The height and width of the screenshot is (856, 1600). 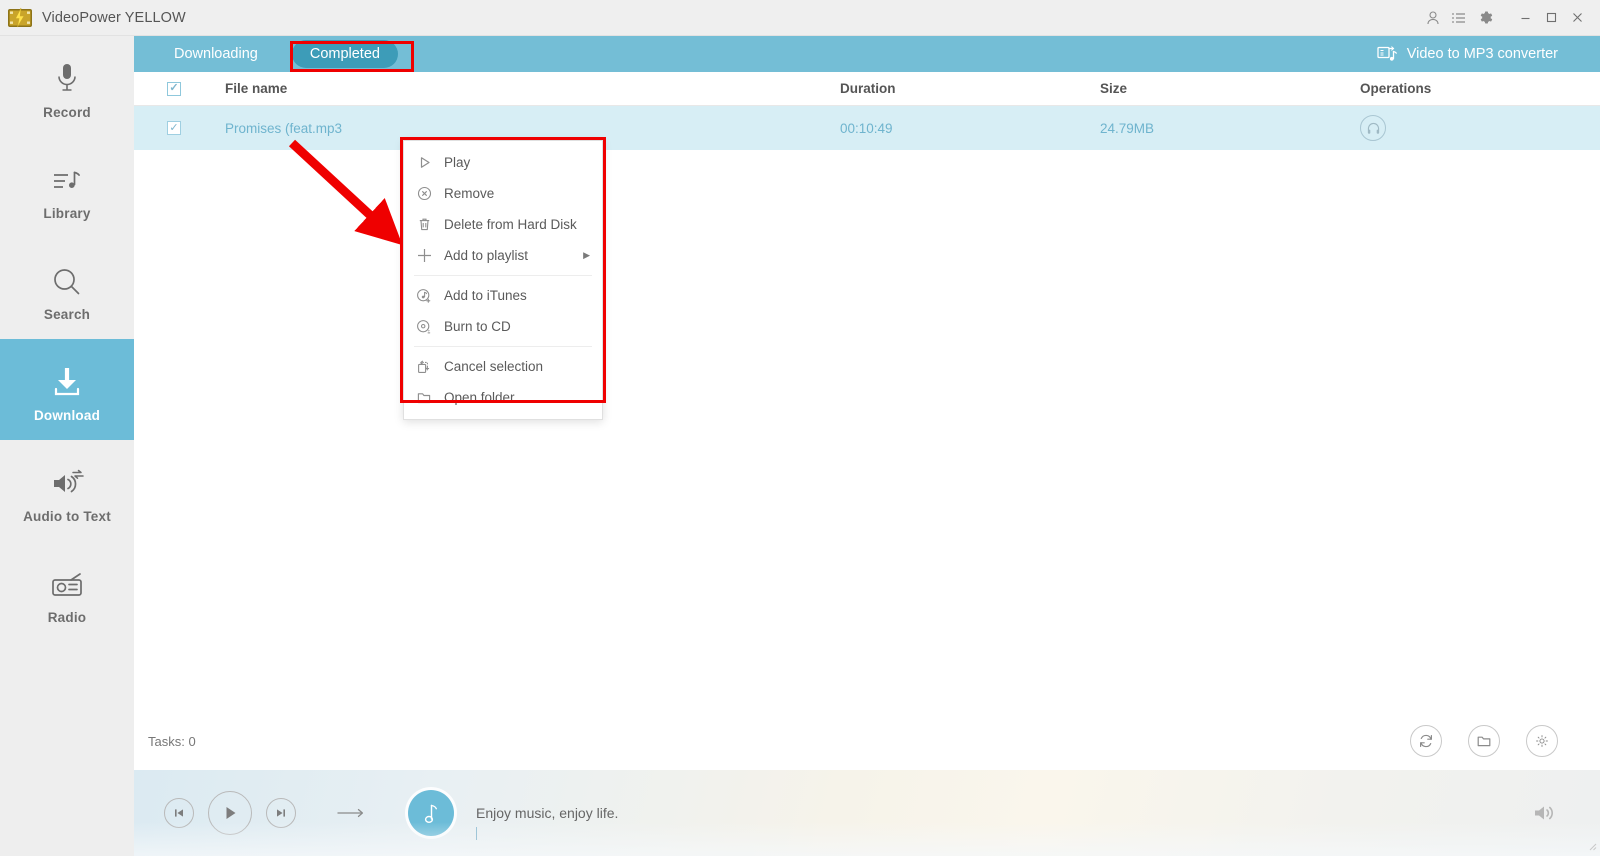 I want to click on row-operations, so click(x=1480, y=128).